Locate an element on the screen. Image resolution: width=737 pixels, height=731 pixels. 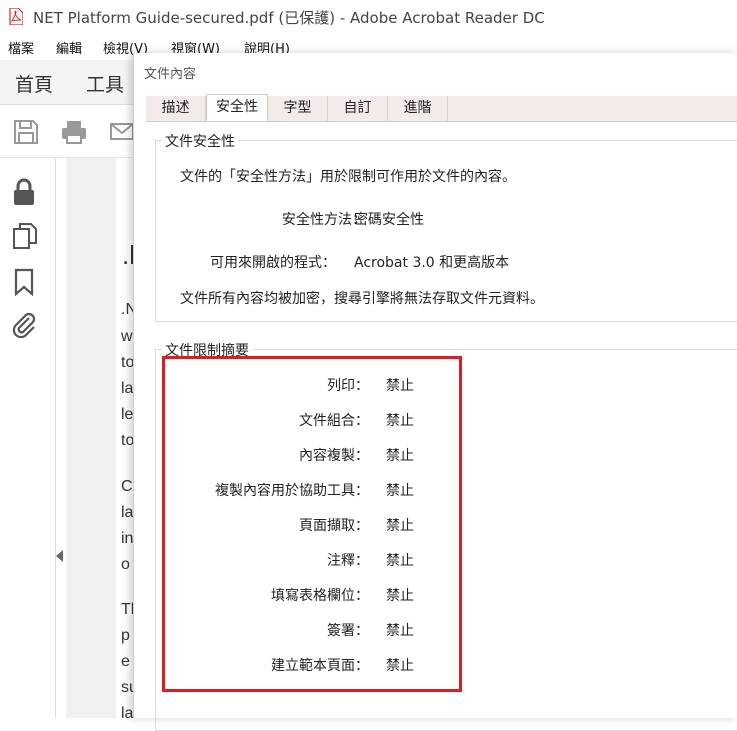
security-method-label: 安全性方法： is located at coordinates (324, 220).